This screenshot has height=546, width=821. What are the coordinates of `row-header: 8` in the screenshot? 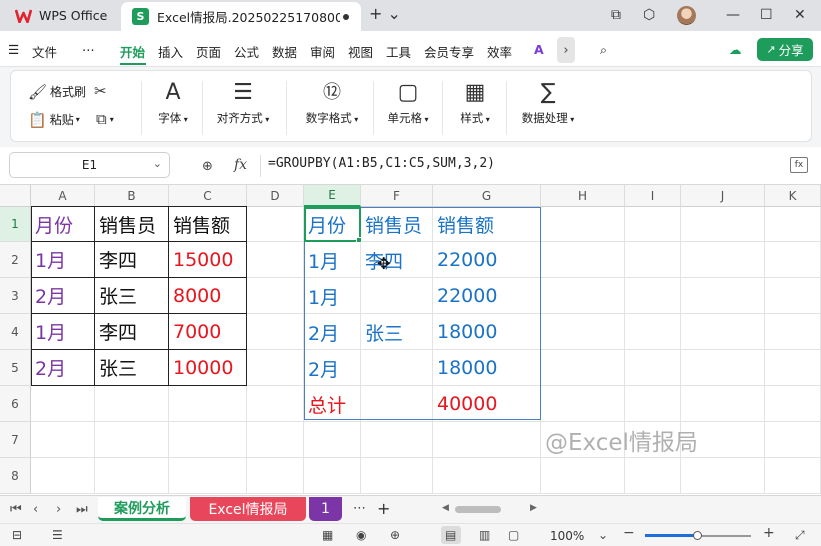 It's located at (15, 476).